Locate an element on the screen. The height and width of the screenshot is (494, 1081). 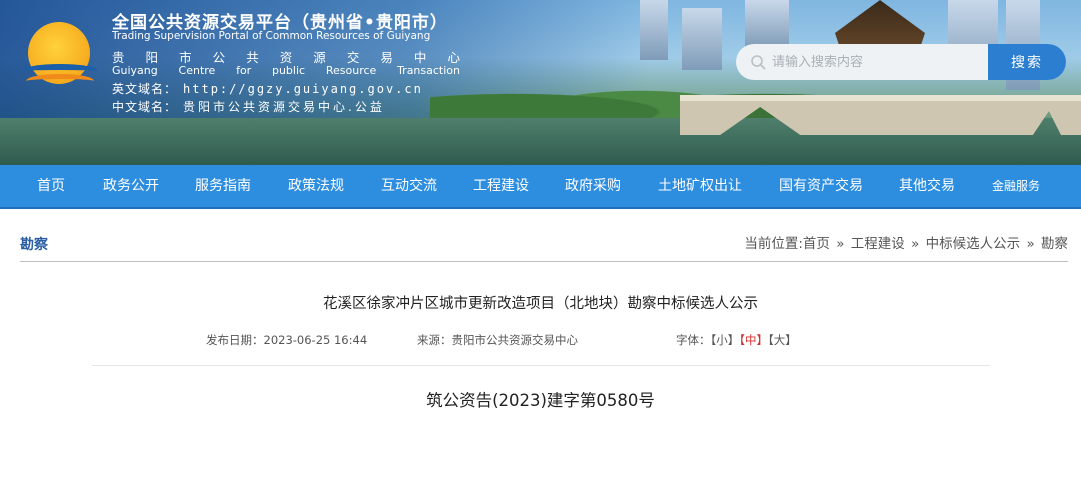
meta-divider is located at coordinates (541, 365).